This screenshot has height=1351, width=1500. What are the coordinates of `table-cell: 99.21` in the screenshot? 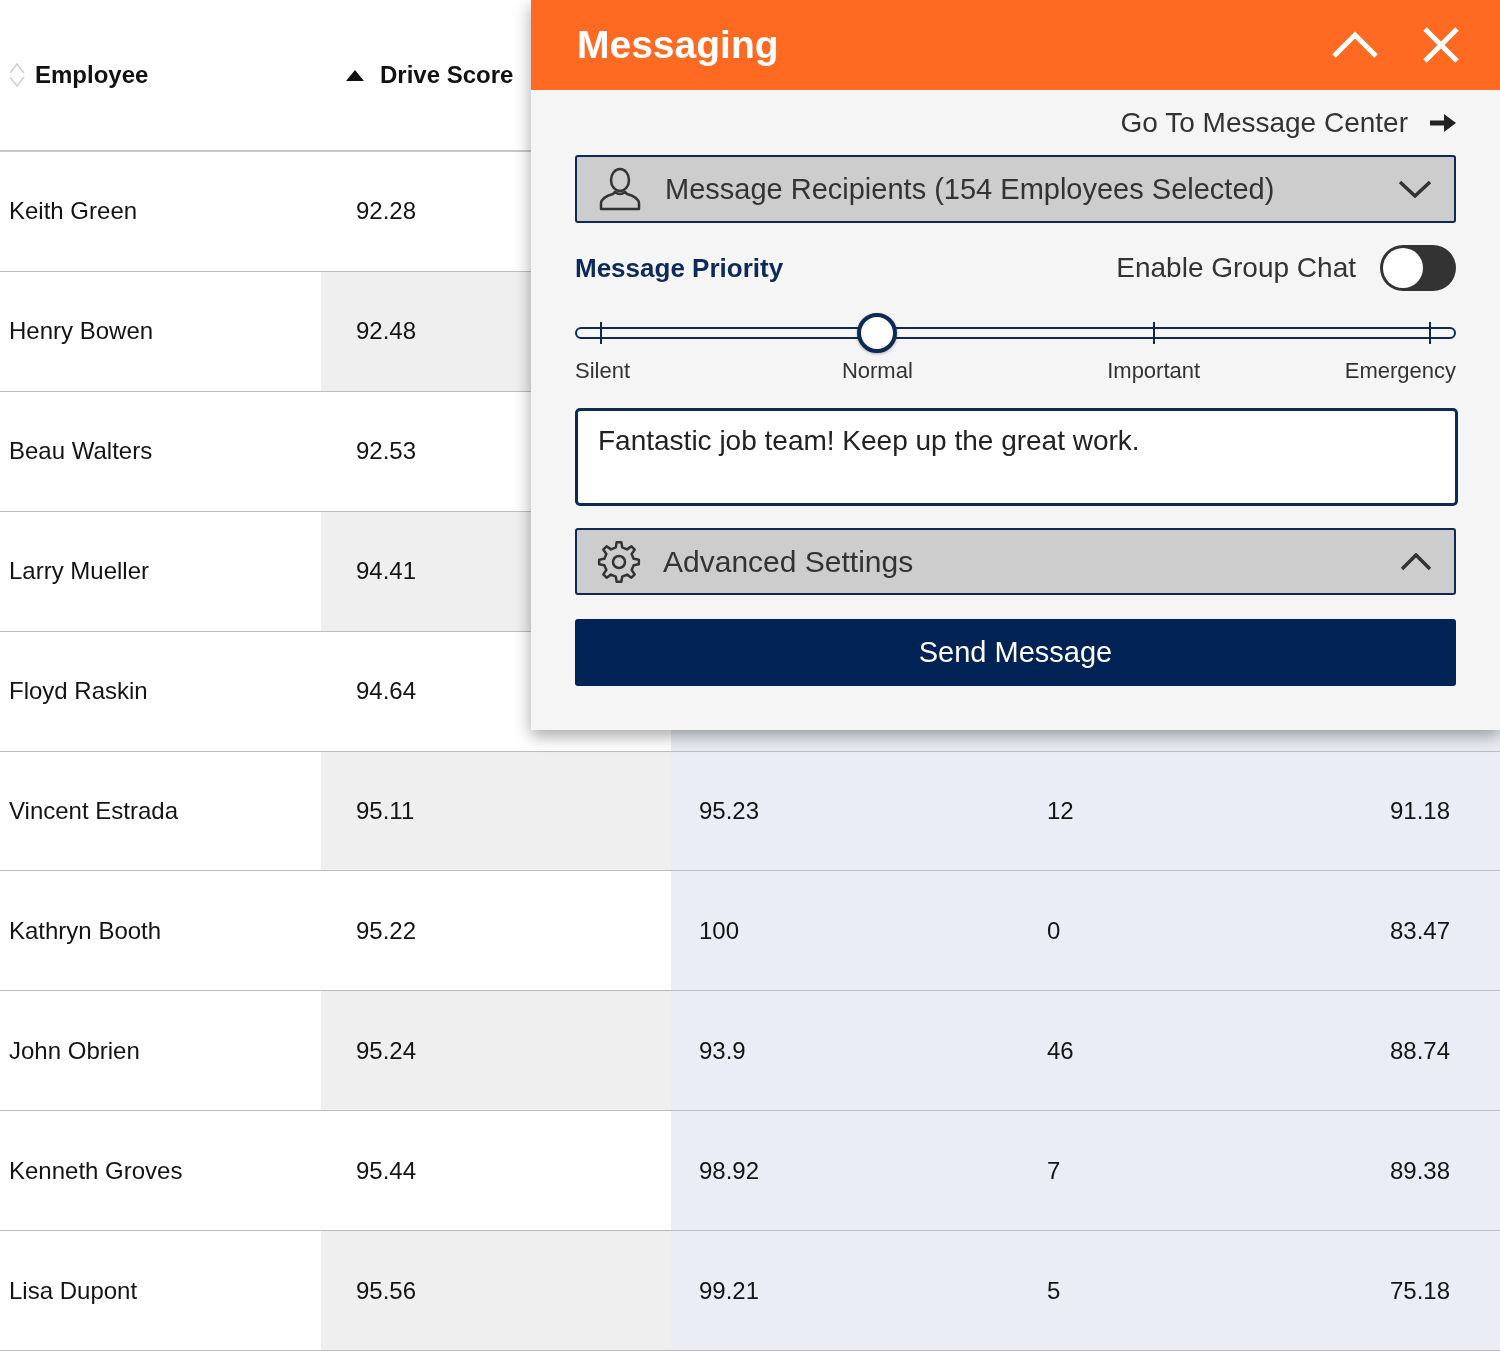 It's located at (846, 1291).